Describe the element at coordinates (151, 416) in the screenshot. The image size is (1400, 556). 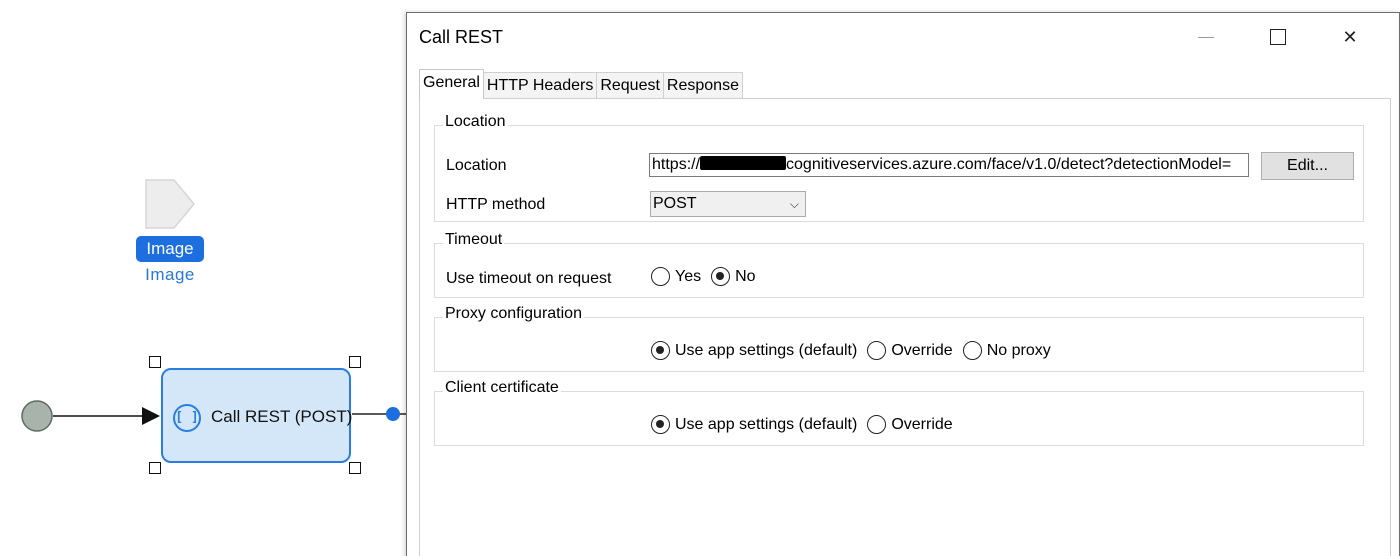
I see `arrowhead-icon` at that location.